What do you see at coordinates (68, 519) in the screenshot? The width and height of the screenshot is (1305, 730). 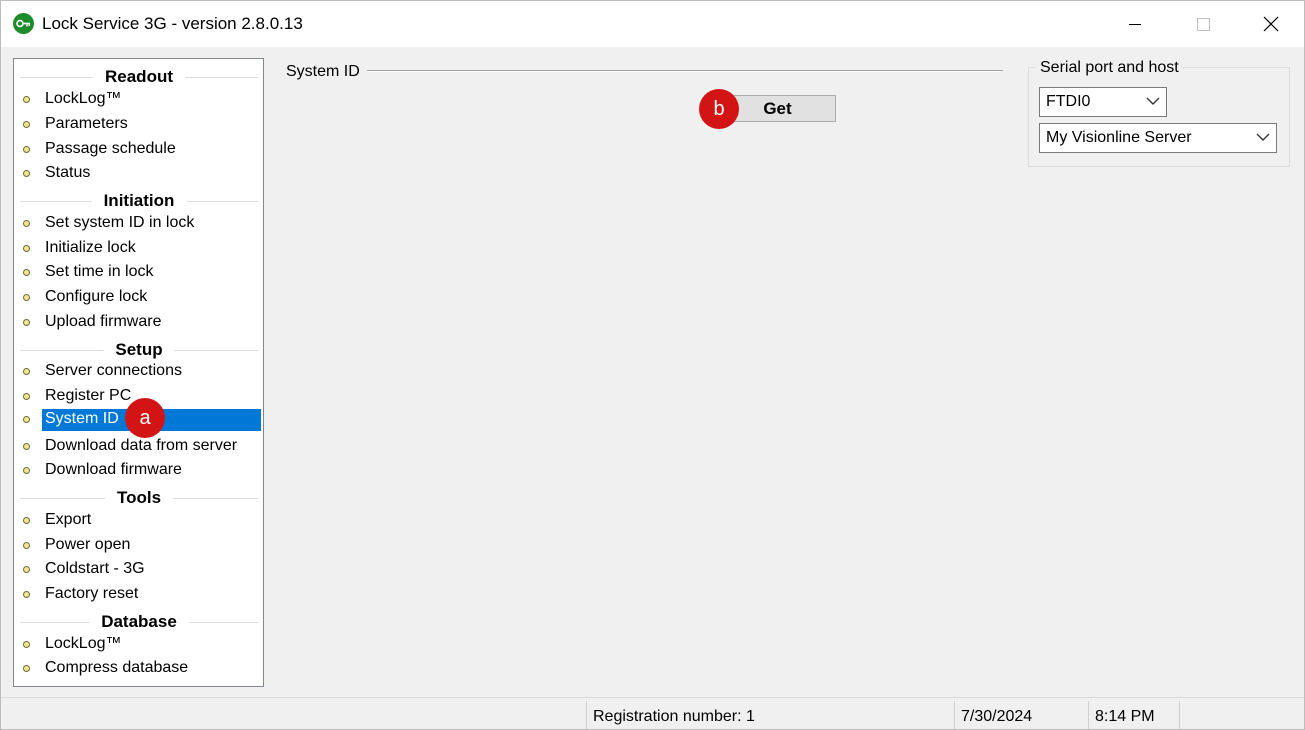 I see `nav-item-label: Export` at bounding box center [68, 519].